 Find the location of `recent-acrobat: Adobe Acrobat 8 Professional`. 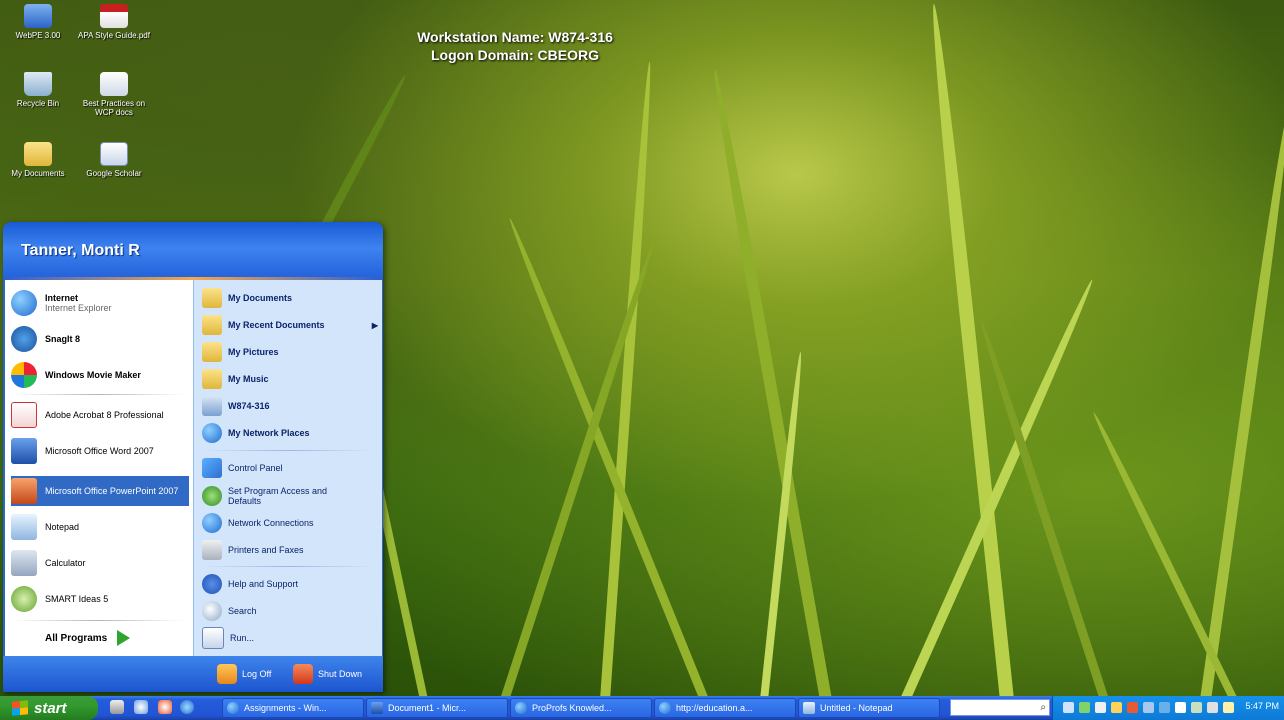

recent-acrobat: Adobe Acrobat 8 Professional is located at coordinates (100, 415).